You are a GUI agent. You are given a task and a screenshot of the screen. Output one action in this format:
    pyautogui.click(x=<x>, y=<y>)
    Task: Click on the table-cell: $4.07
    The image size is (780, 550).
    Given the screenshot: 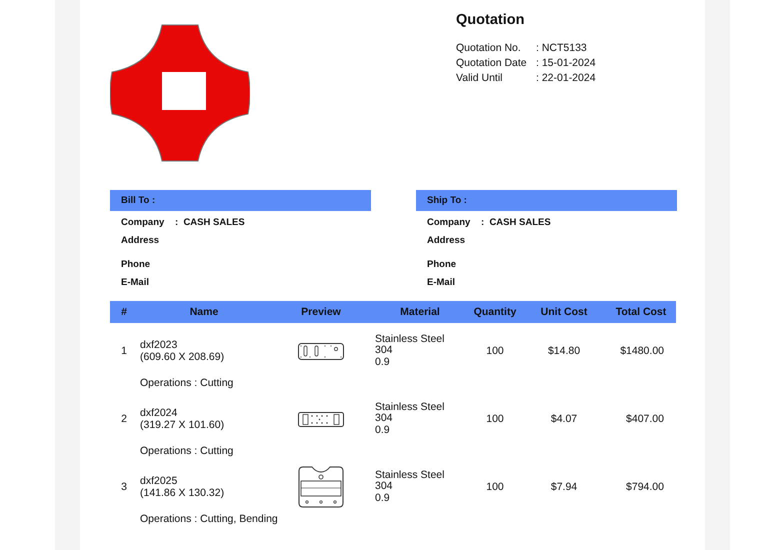 What is the action you would take?
    pyautogui.click(x=564, y=419)
    